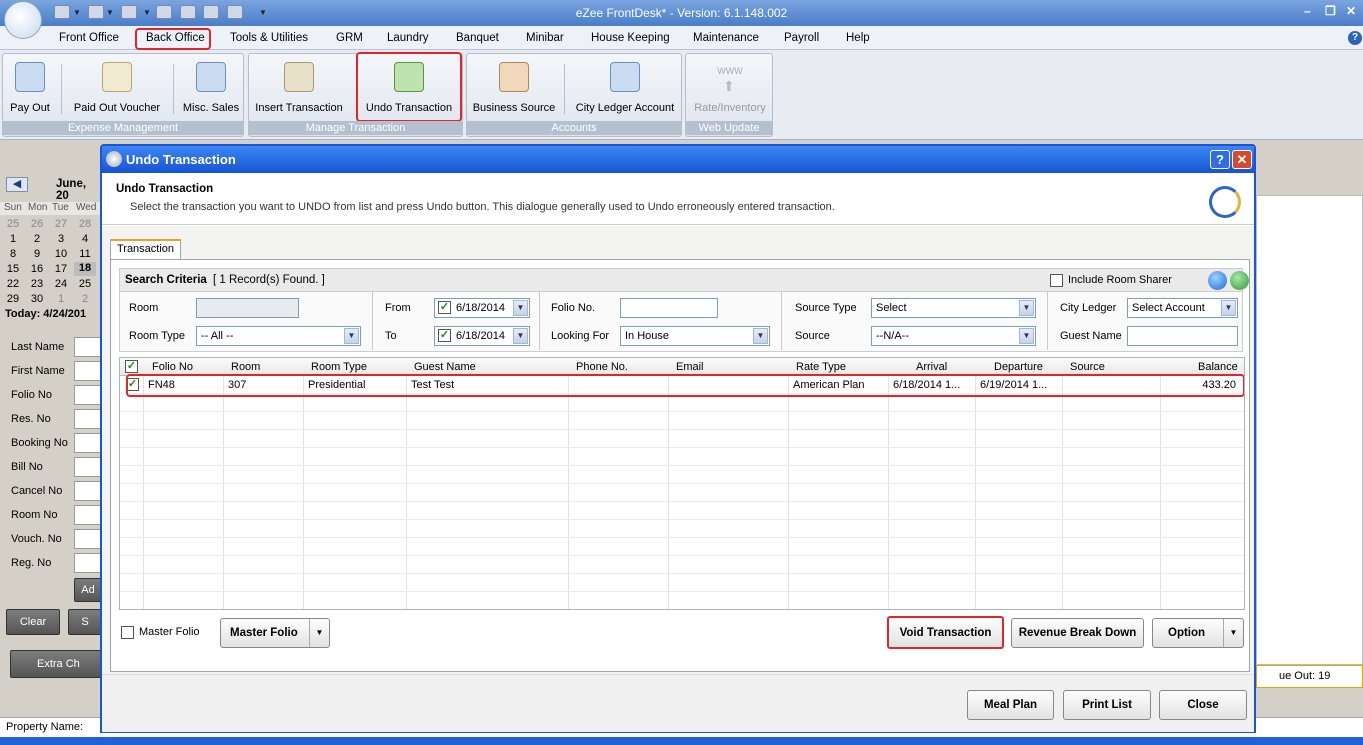 The width and height of the screenshot is (1363, 745). What do you see at coordinates (37, 284) in the screenshot?
I see `calendar-day: 23` at bounding box center [37, 284].